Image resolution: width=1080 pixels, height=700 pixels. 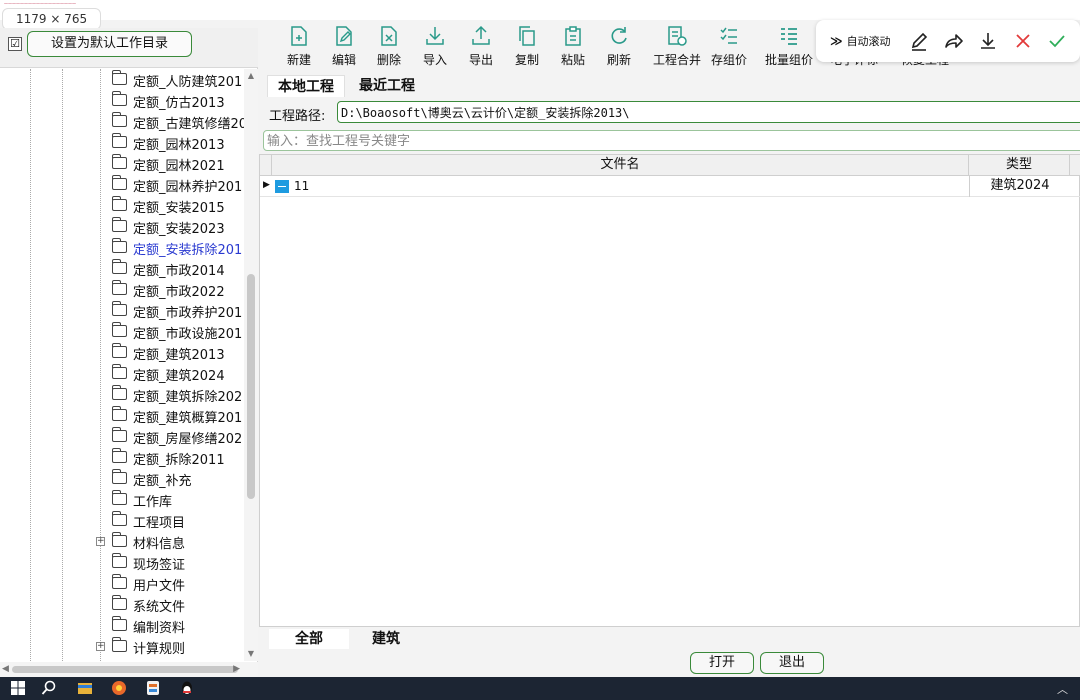 What do you see at coordinates (188, 439) in the screenshot?
I see `tree-item-label: 定额_房屋修缮202` at bounding box center [188, 439].